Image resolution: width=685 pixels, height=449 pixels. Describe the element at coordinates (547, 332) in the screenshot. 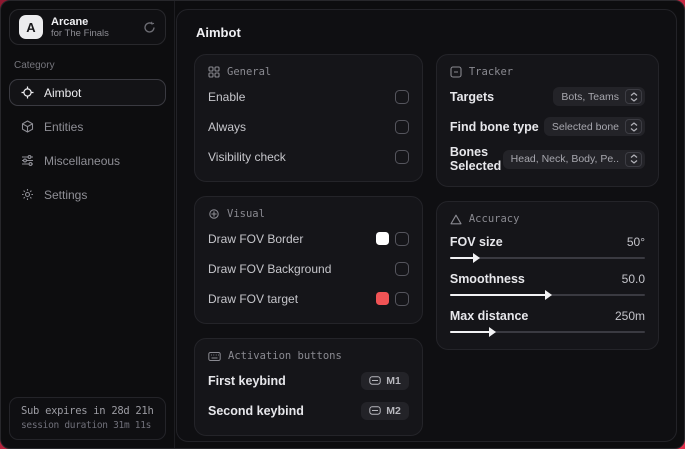

I see `max-distance-slider` at that location.